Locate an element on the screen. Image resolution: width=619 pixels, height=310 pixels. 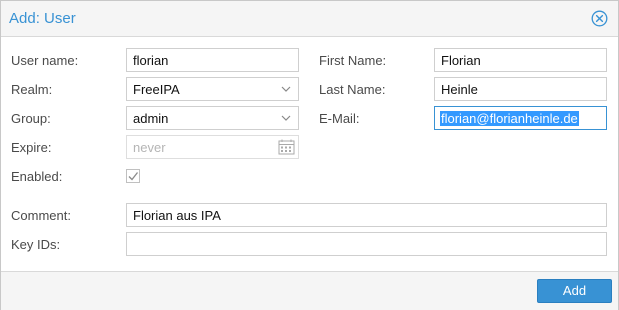
keyids-input is located at coordinates (366, 244).